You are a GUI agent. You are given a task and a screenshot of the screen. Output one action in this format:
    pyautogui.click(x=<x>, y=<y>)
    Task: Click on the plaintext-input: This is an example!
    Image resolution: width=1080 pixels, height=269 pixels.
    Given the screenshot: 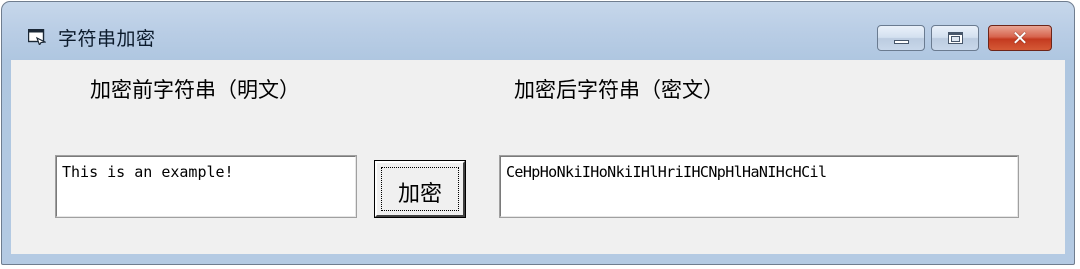 What is the action you would take?
    pyautogui.click(x=206, y=186)
    